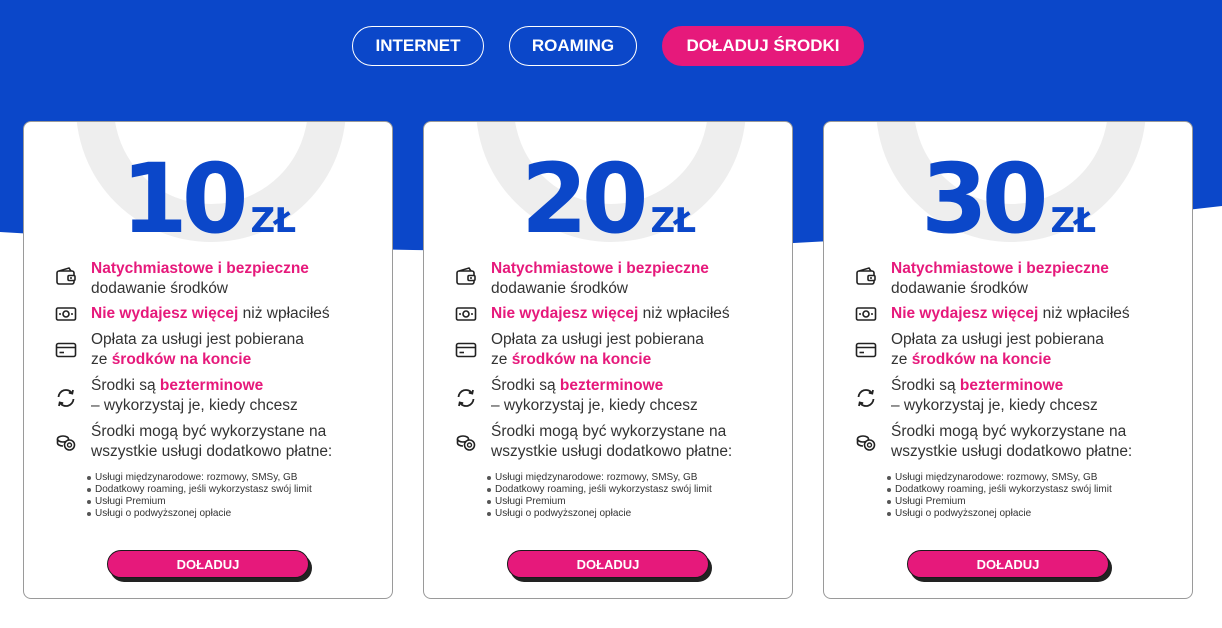 The width and height of the screenshot is (1222, 628). I want to click on topup-amount: 30 ZŁ, so click(1008, 199).